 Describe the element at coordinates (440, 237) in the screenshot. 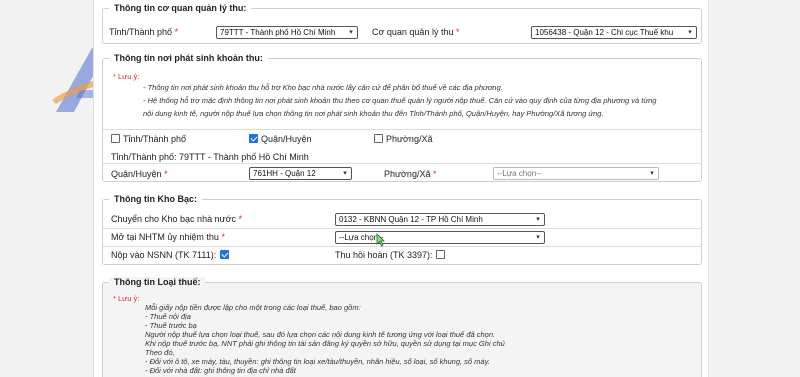

I see `bank-select: --Lựa chọn-- ▾` at that location.